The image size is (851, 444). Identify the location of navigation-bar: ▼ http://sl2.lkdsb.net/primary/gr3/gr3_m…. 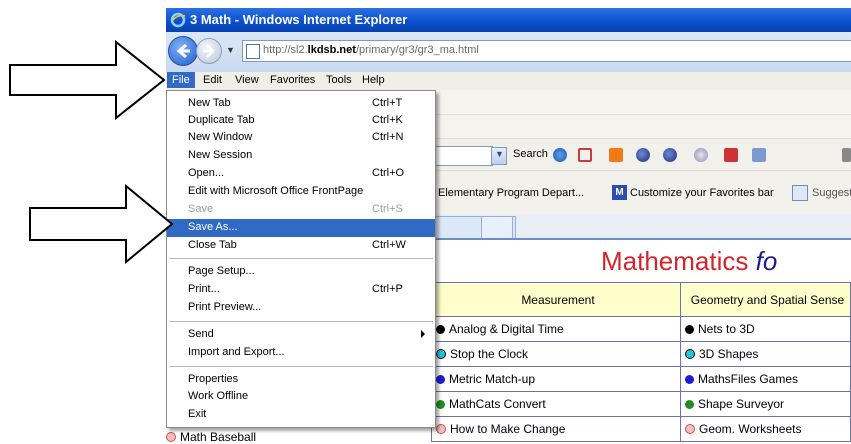
(508, 52).